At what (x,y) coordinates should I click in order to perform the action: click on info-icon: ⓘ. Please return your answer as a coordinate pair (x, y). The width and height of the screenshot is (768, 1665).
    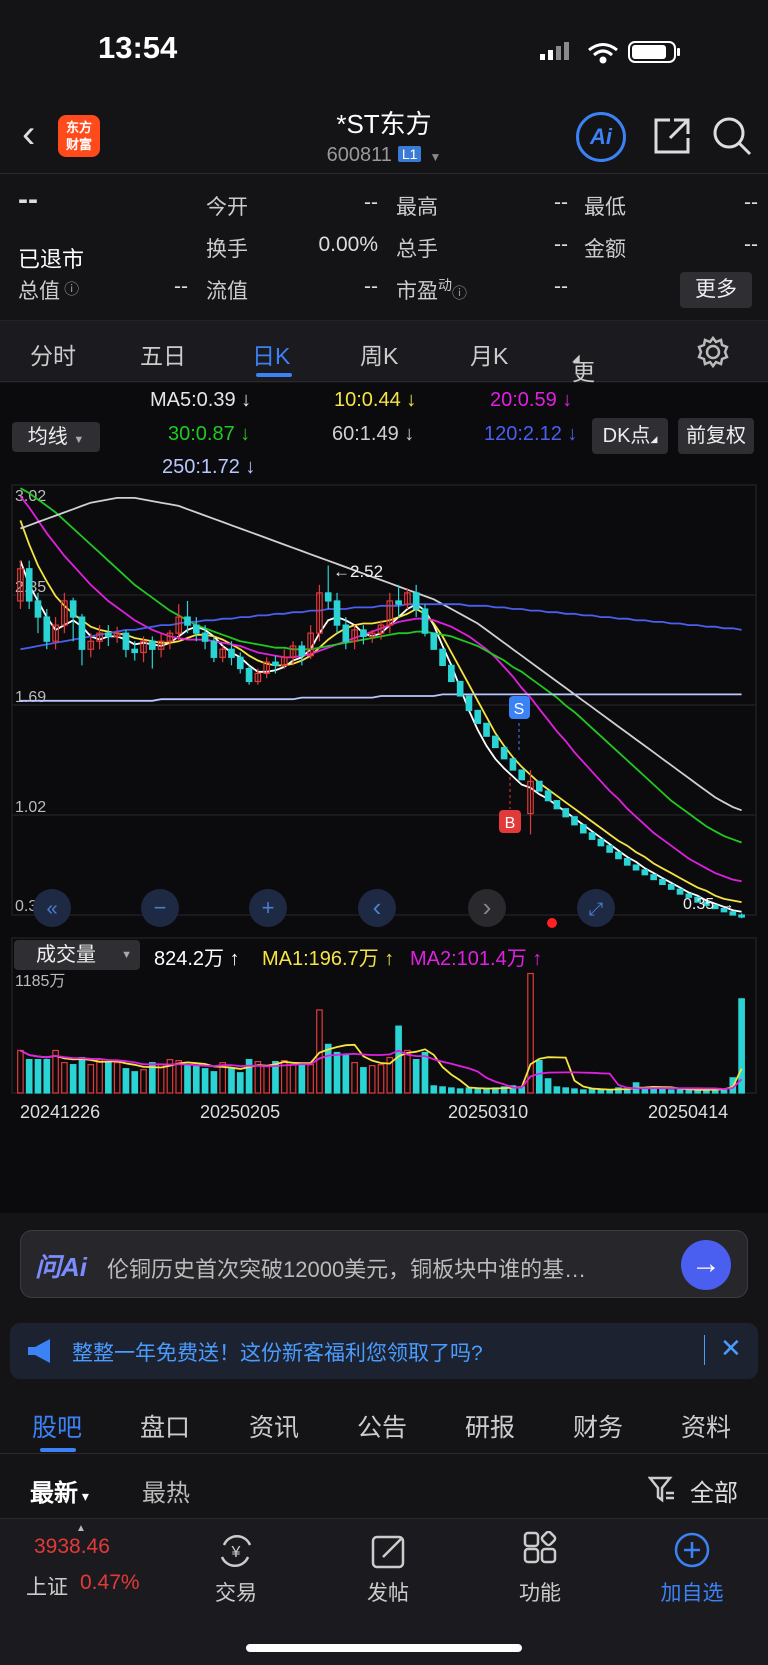
    Looking at the image, I should click on (70, 289).